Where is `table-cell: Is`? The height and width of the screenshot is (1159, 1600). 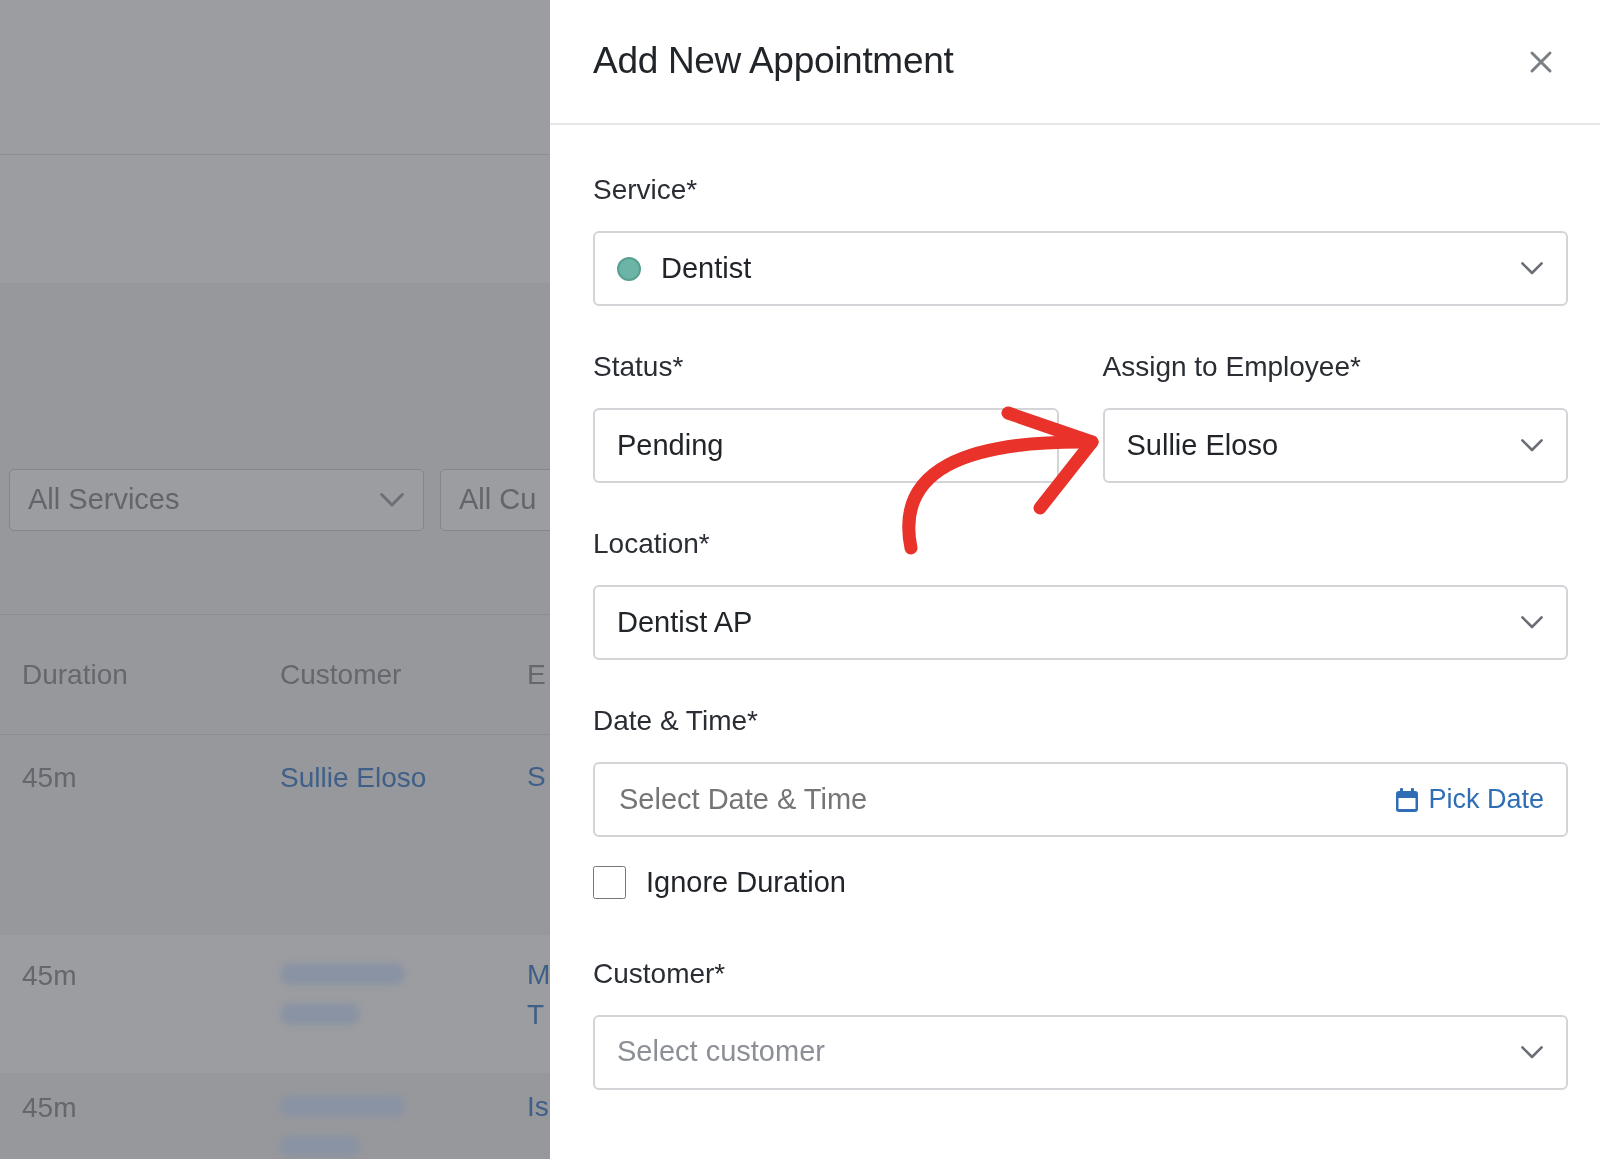
table-cell: Is is located at coordinates (538, 1106).